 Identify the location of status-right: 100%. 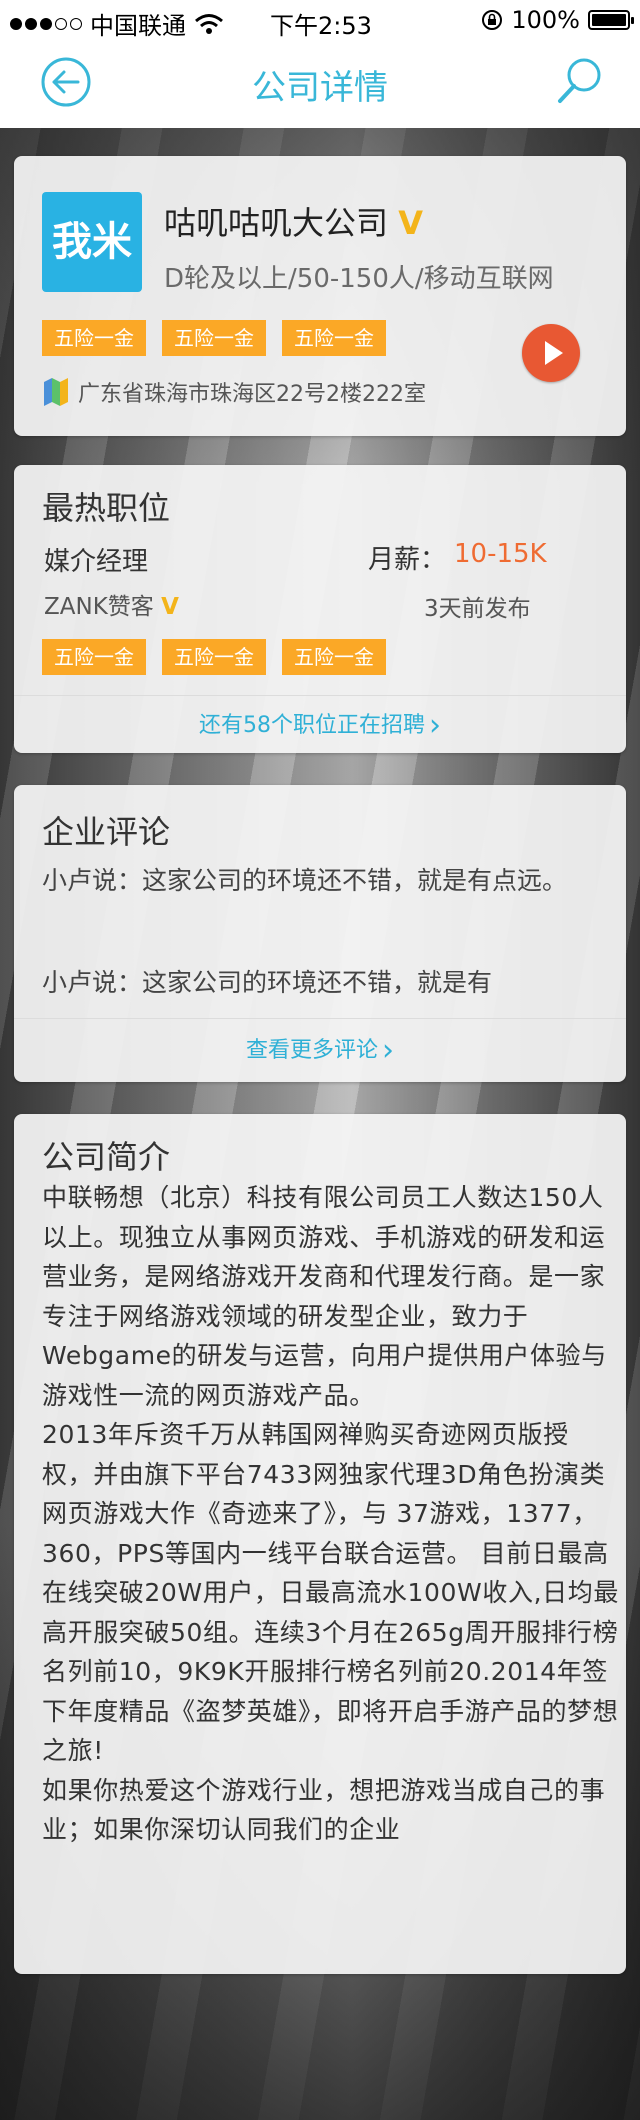
(557, 20).